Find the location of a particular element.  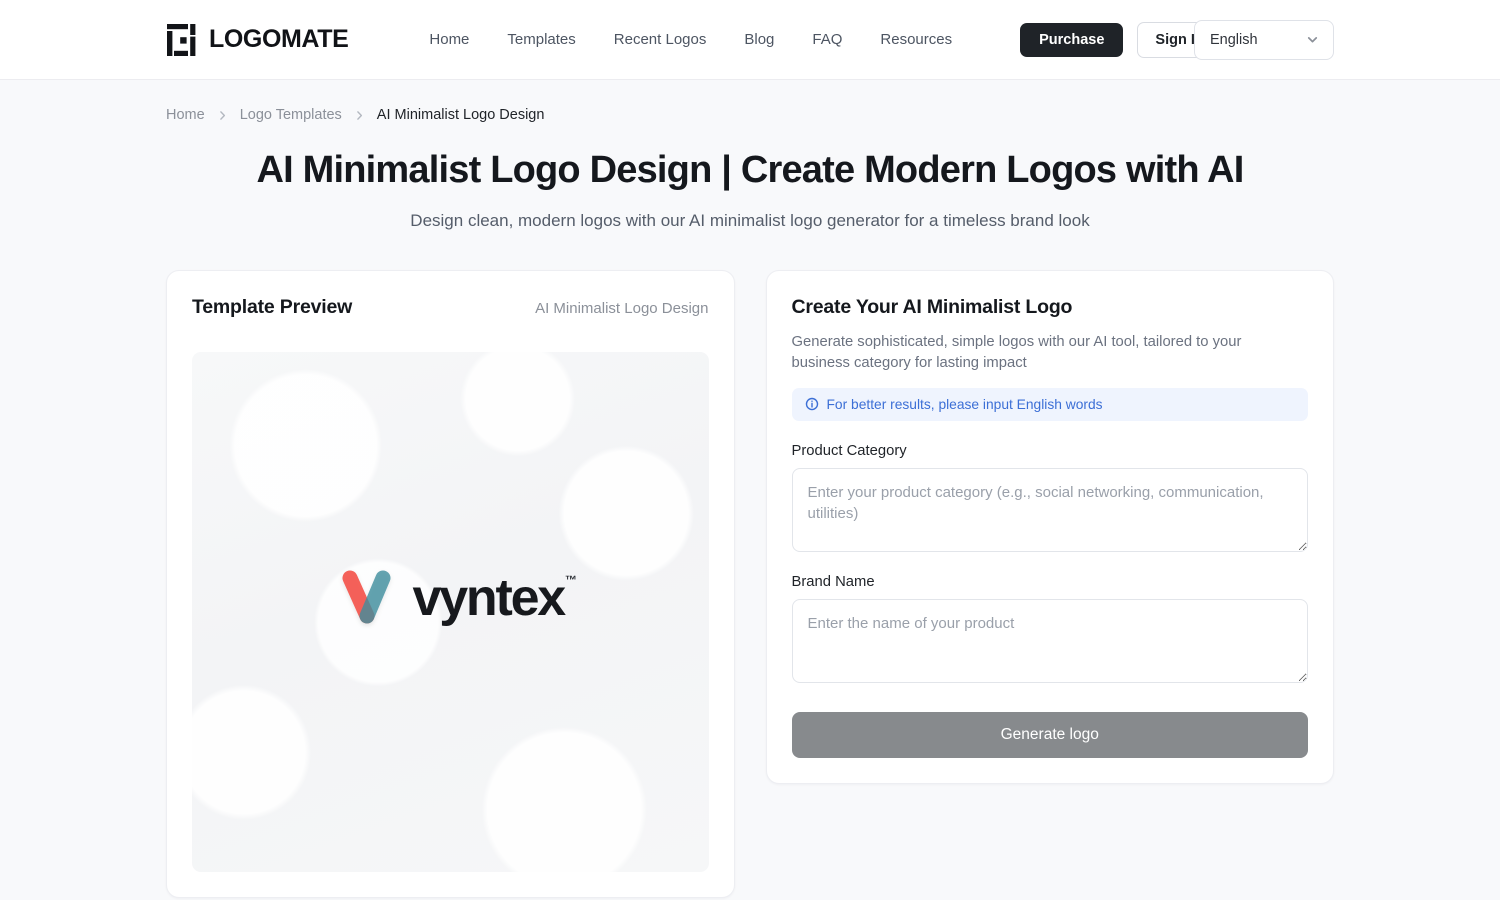

product-category-field: Product Category is located at coordinates (1049, 497).